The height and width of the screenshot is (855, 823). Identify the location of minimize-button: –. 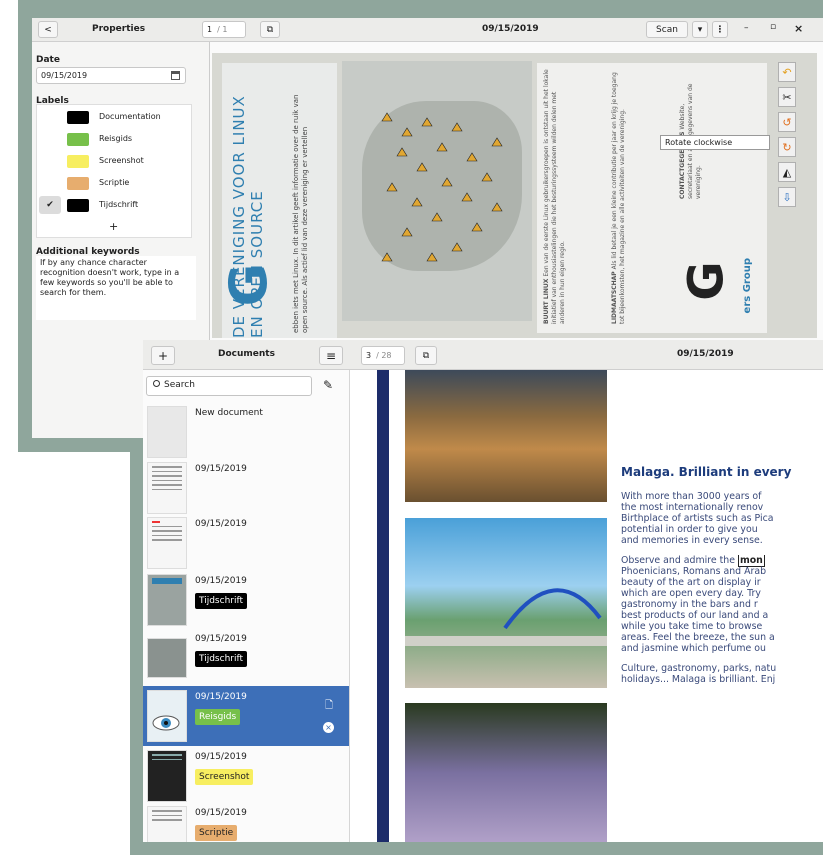
(746, 28).